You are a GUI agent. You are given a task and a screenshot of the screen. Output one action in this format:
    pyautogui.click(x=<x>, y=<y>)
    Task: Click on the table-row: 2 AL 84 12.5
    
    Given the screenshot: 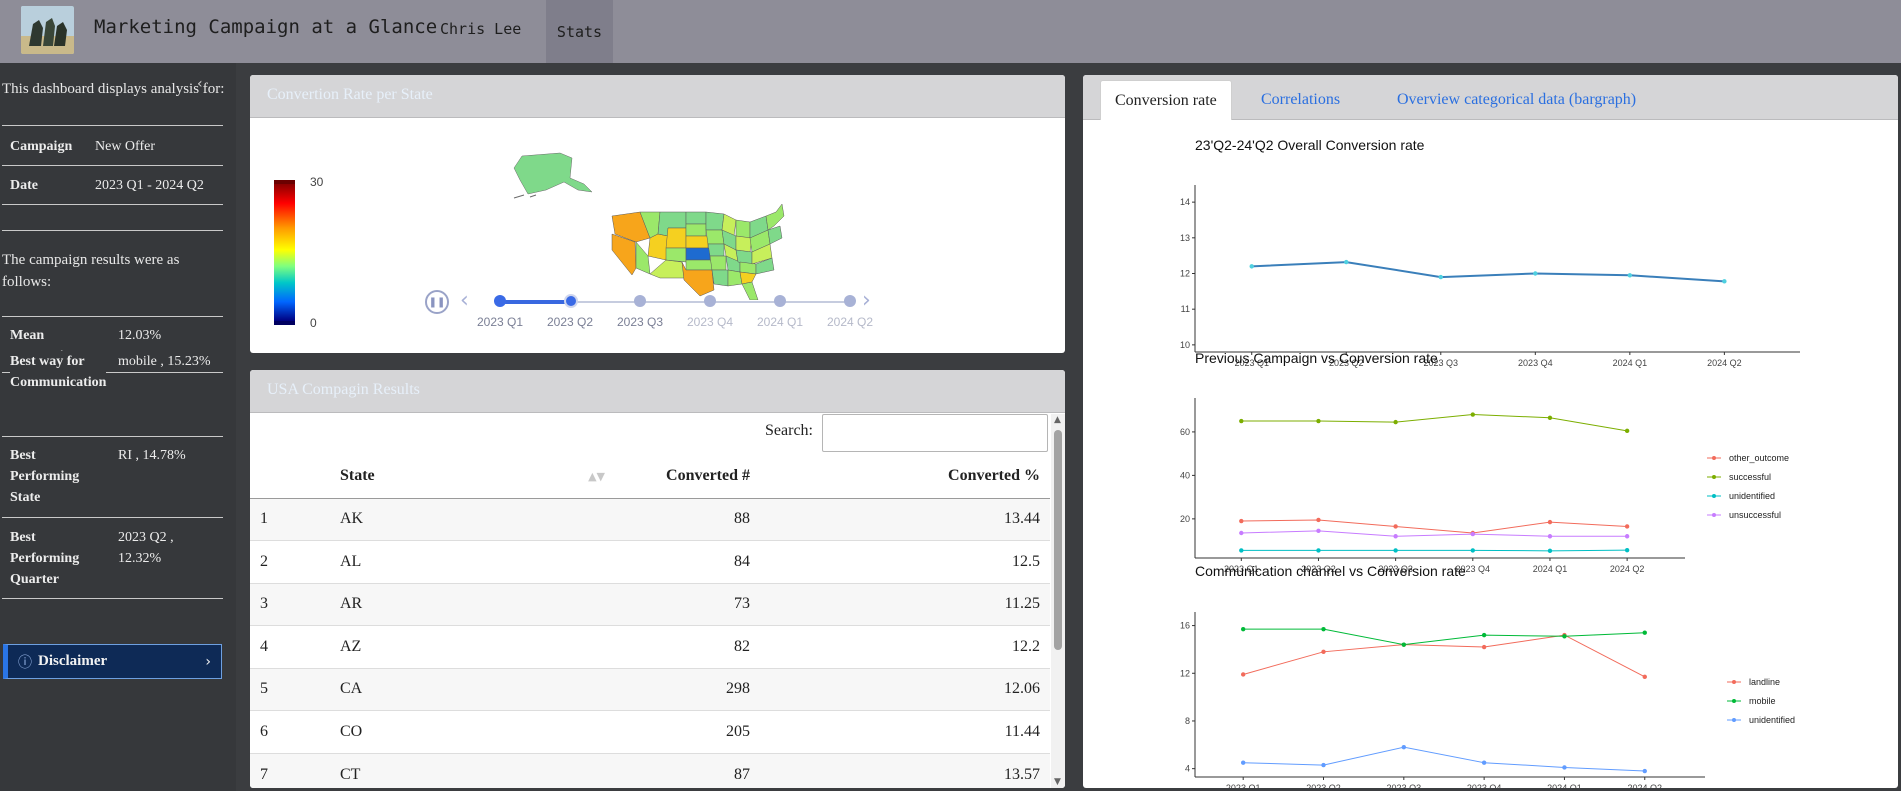 What is the action you would take?
    pyautogui.click(x=650, y=561)
    